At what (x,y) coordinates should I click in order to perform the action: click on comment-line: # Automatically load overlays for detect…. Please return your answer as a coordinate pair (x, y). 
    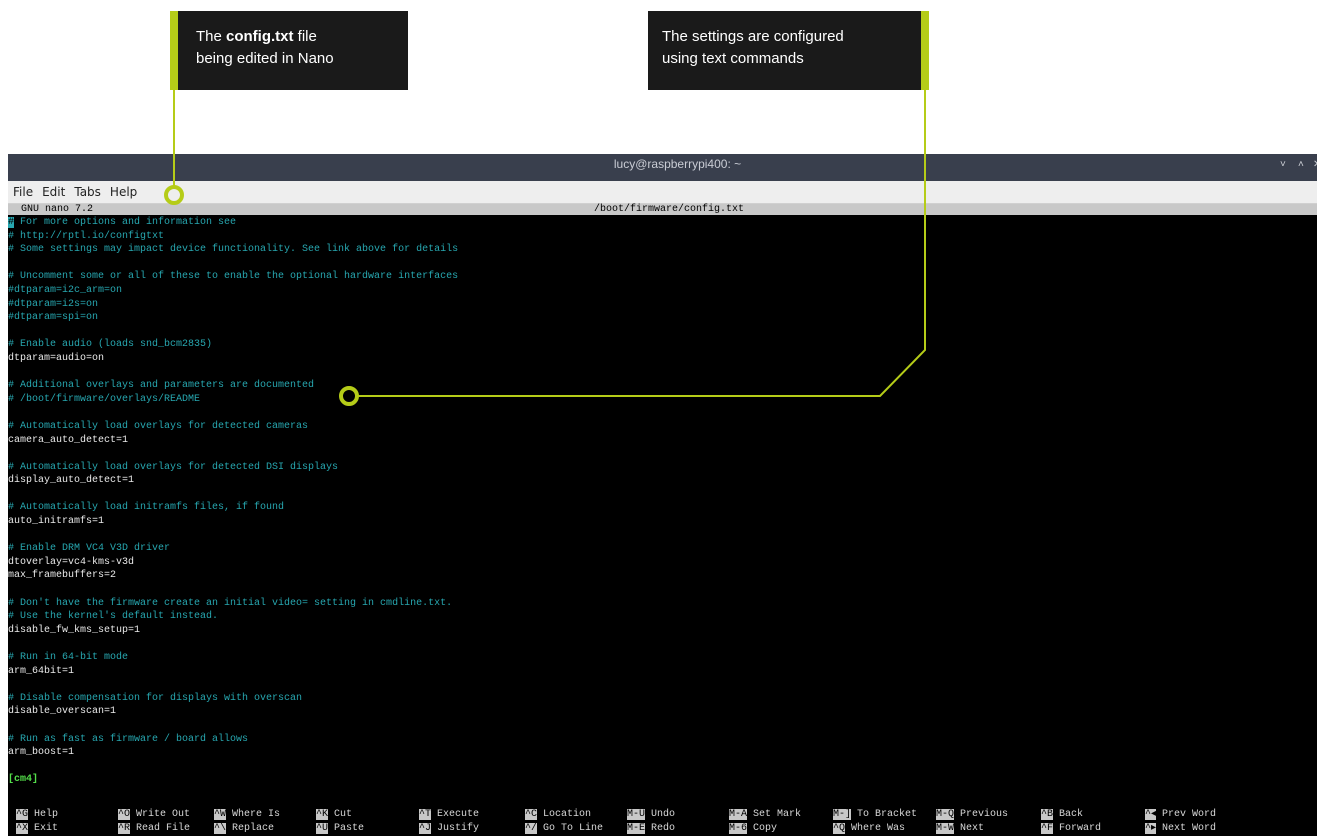
    Looking at the image, I should click on (158, 426).